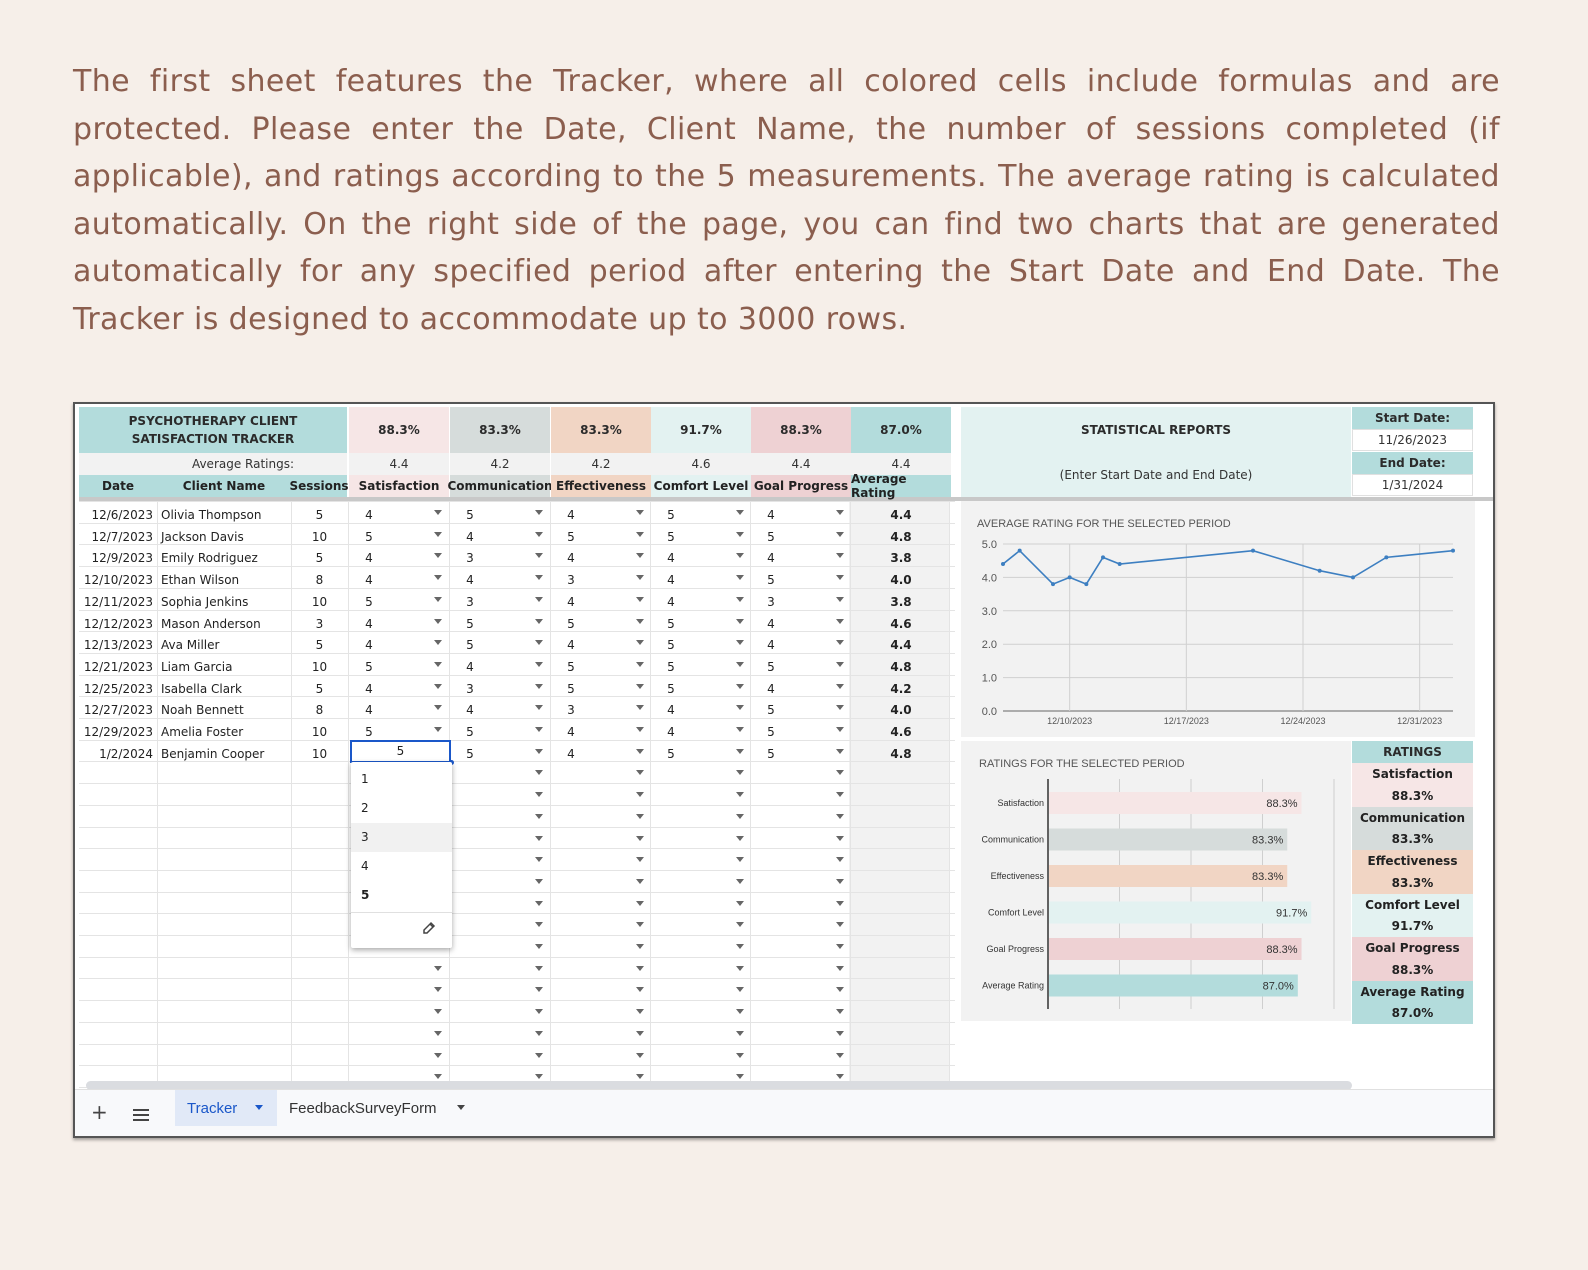  Describe the element at coordinates (116, 645) in the screenshot. I see `date-cell: 12/13/2023` at that location.